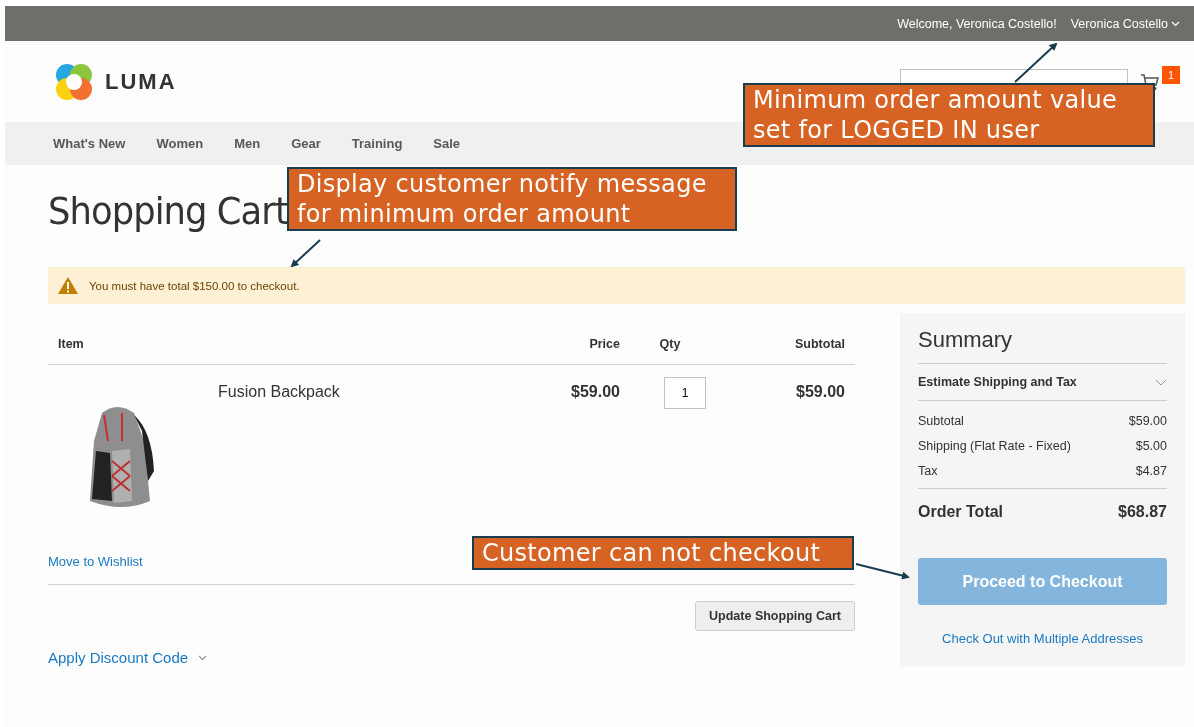 The height and width of the screenshot is (727, 1194). Describe the element at coordinates (377, 143) in the screenshot. I see `nav-link: Training` at that location.